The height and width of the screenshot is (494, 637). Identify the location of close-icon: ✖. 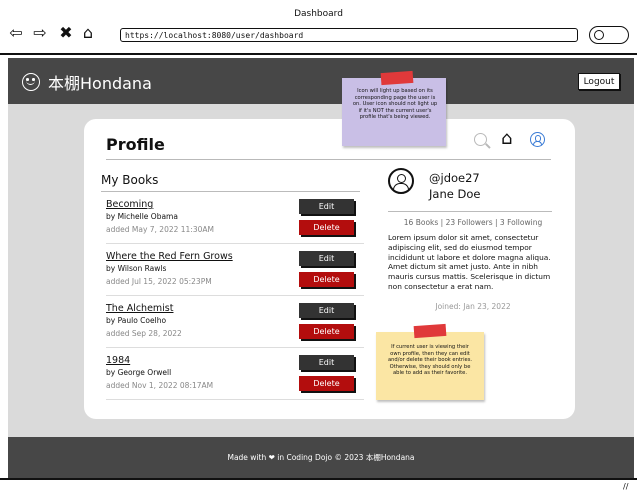
(66, 33).